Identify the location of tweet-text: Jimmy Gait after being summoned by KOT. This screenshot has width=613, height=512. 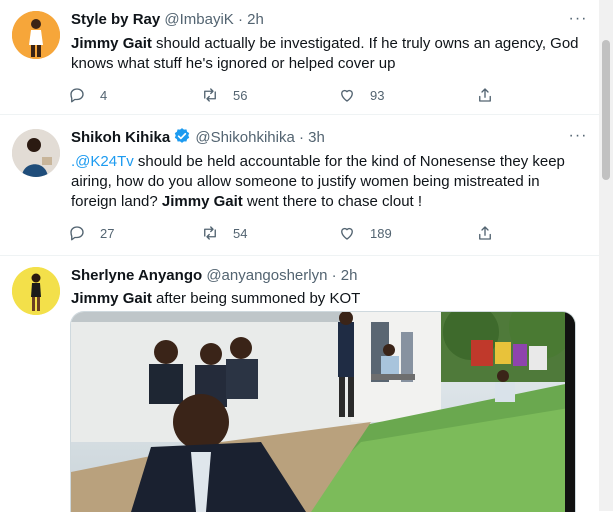
(331, 299).